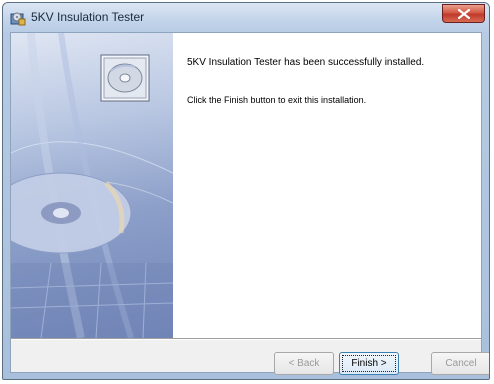 Image resolution: width=494 pixels, height=384 pixels. I want to click on close-icon, so click(464, 14).